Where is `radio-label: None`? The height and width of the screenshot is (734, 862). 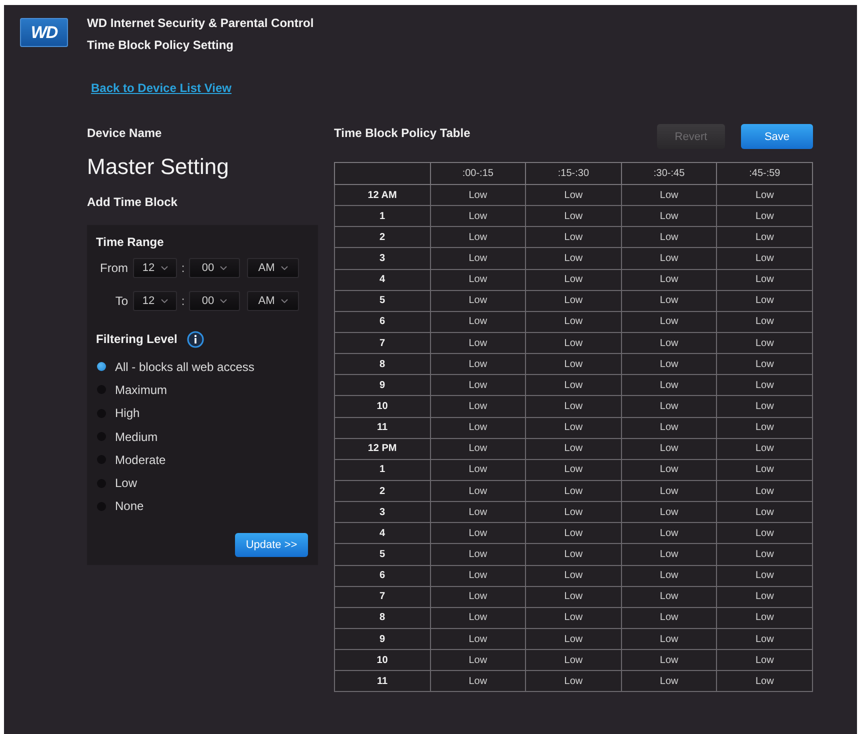
radio-label: None is located at coordinates (129, 506).